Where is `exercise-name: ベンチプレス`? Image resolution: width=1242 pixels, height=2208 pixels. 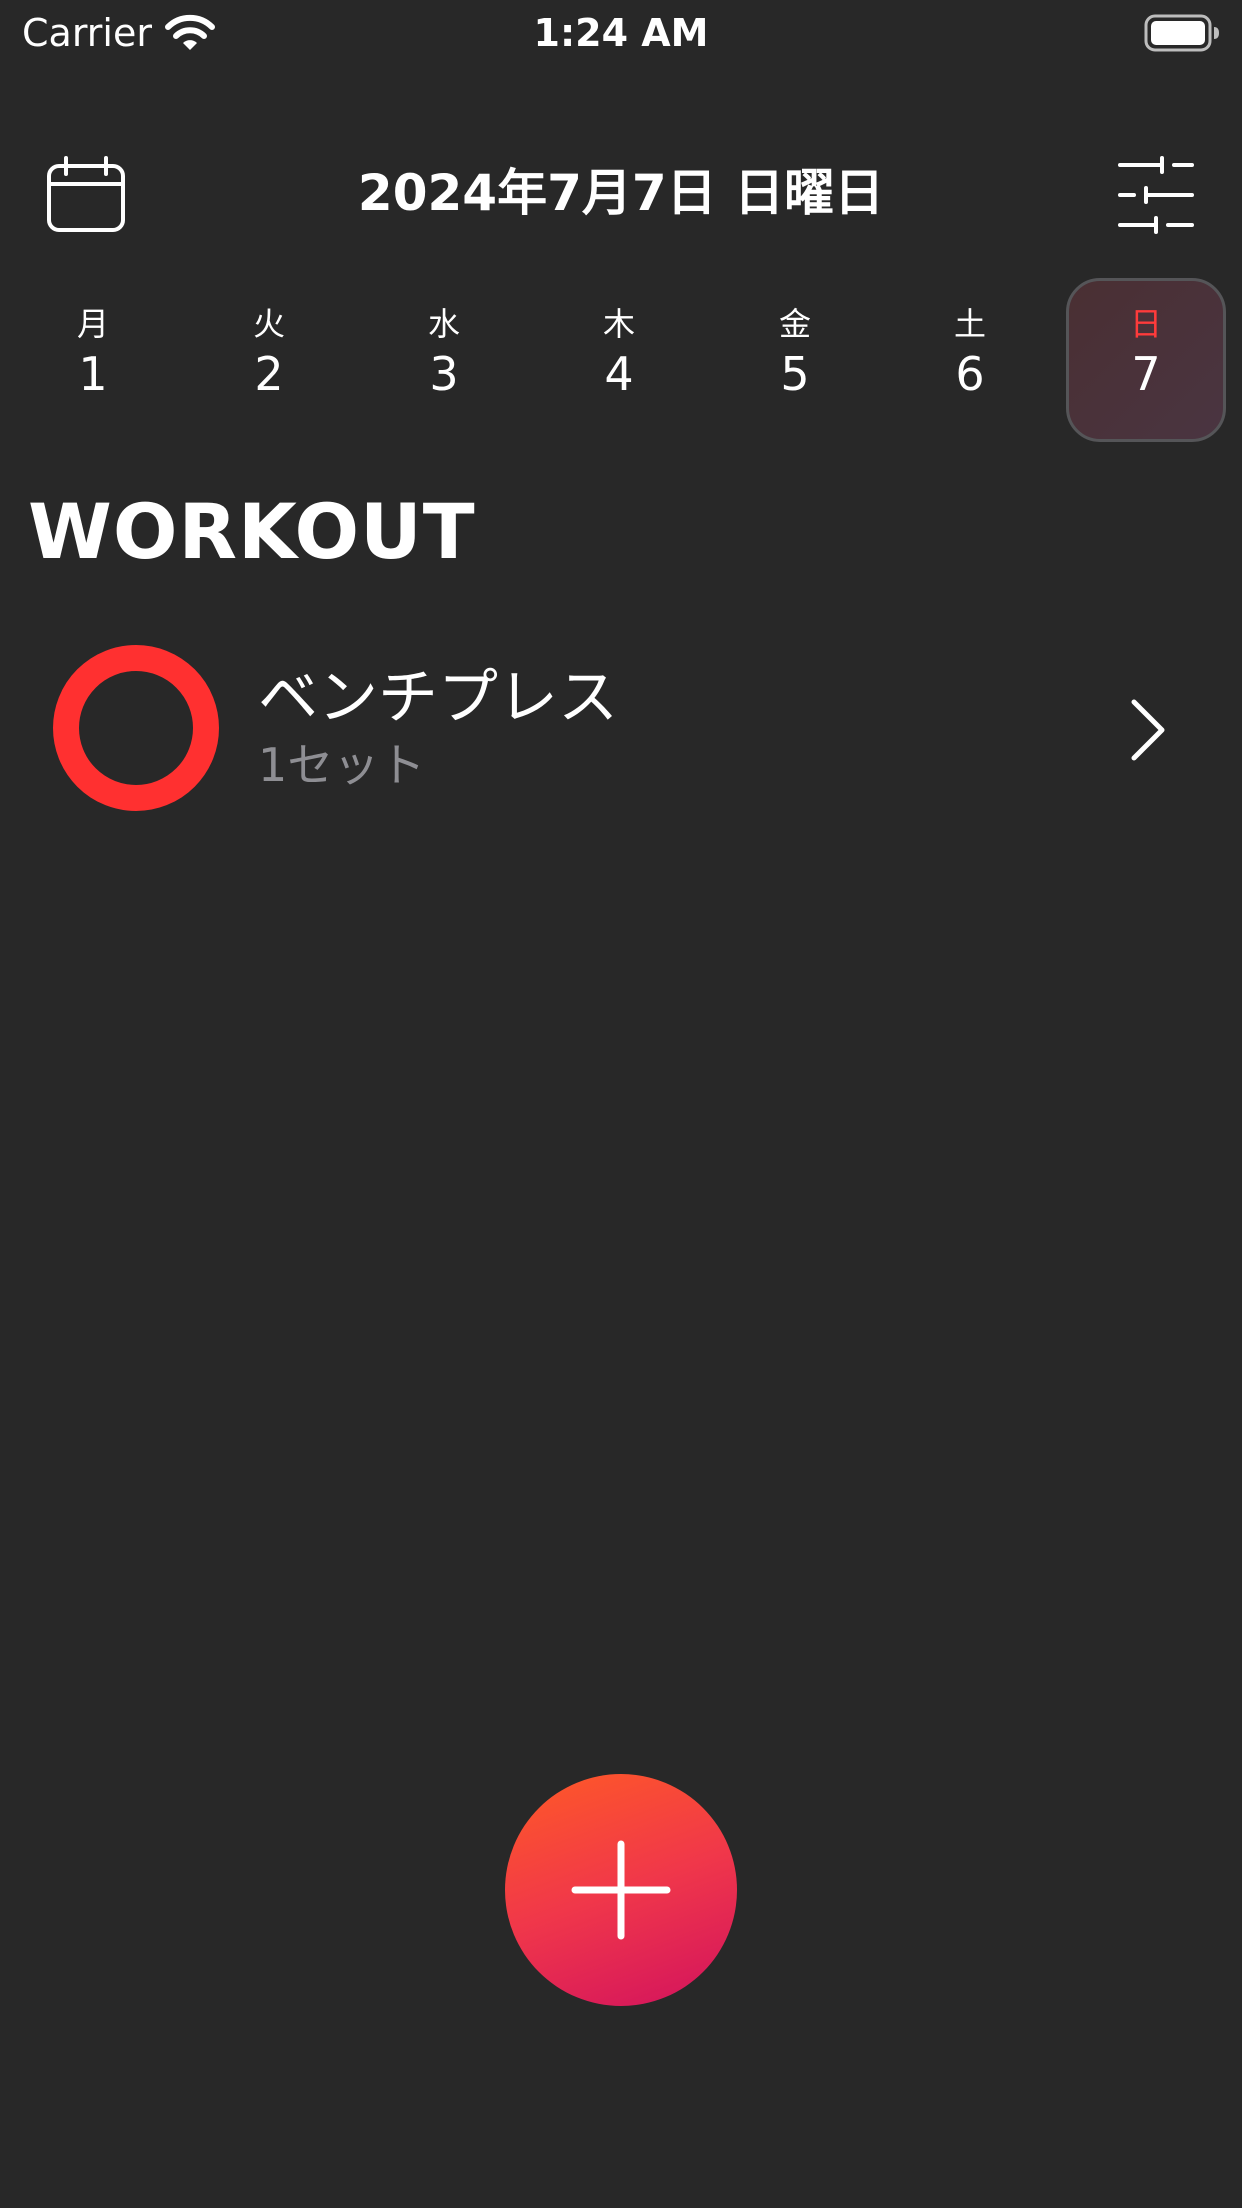
exercise-name: ベンチプレス is located at coordinates (438, 698).